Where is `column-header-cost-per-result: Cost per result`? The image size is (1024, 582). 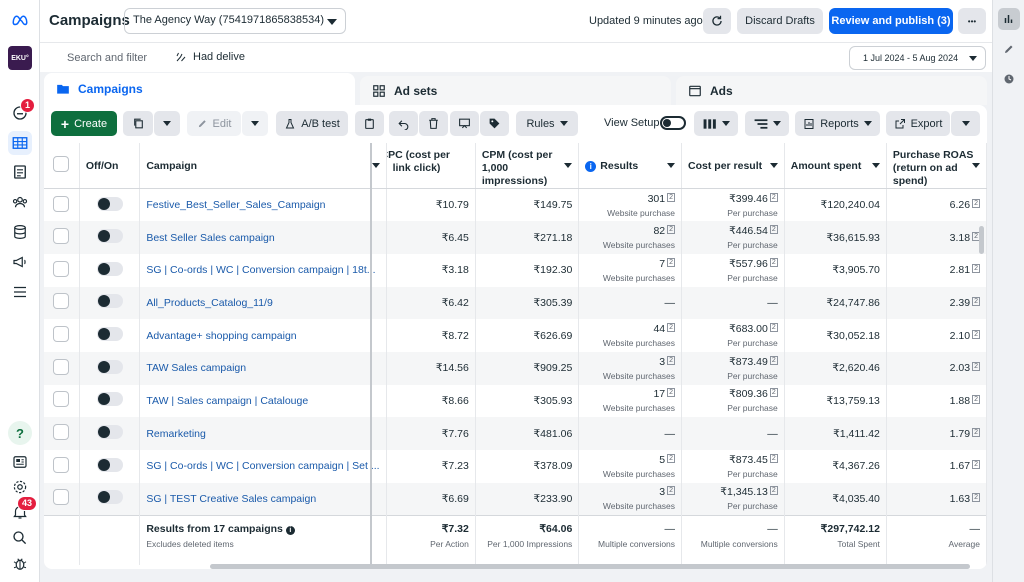
column-header-cost-per-result: Cost per result is located at coordinates (733, 166).